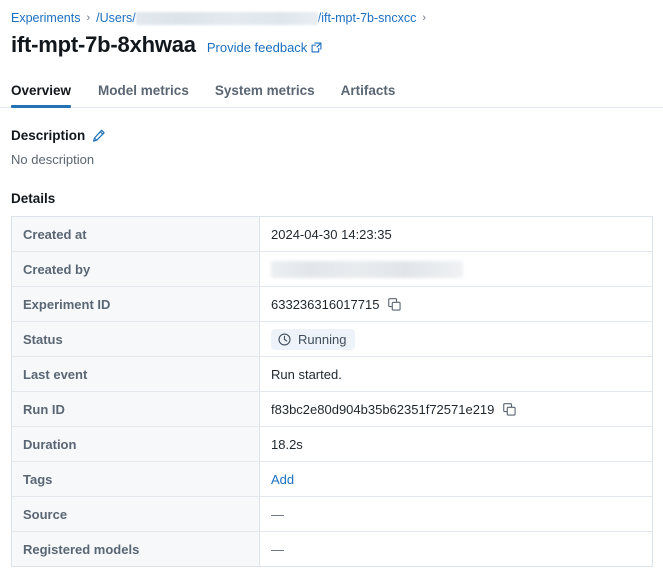  What do you see at coordinates (135, 444) in the screenshot?
I see `row-label-duration: Duration` at bounding box center [135, 444].